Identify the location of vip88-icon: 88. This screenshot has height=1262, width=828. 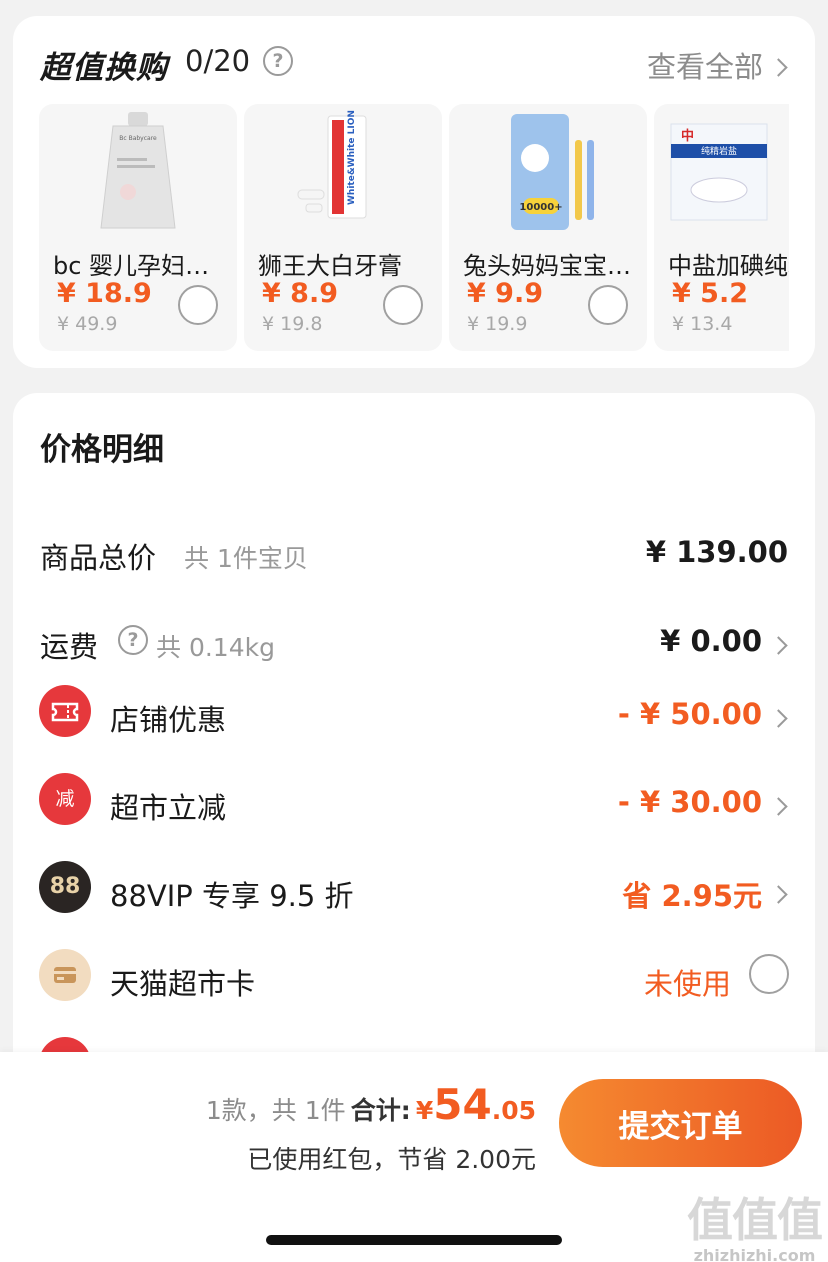
(65, 887).